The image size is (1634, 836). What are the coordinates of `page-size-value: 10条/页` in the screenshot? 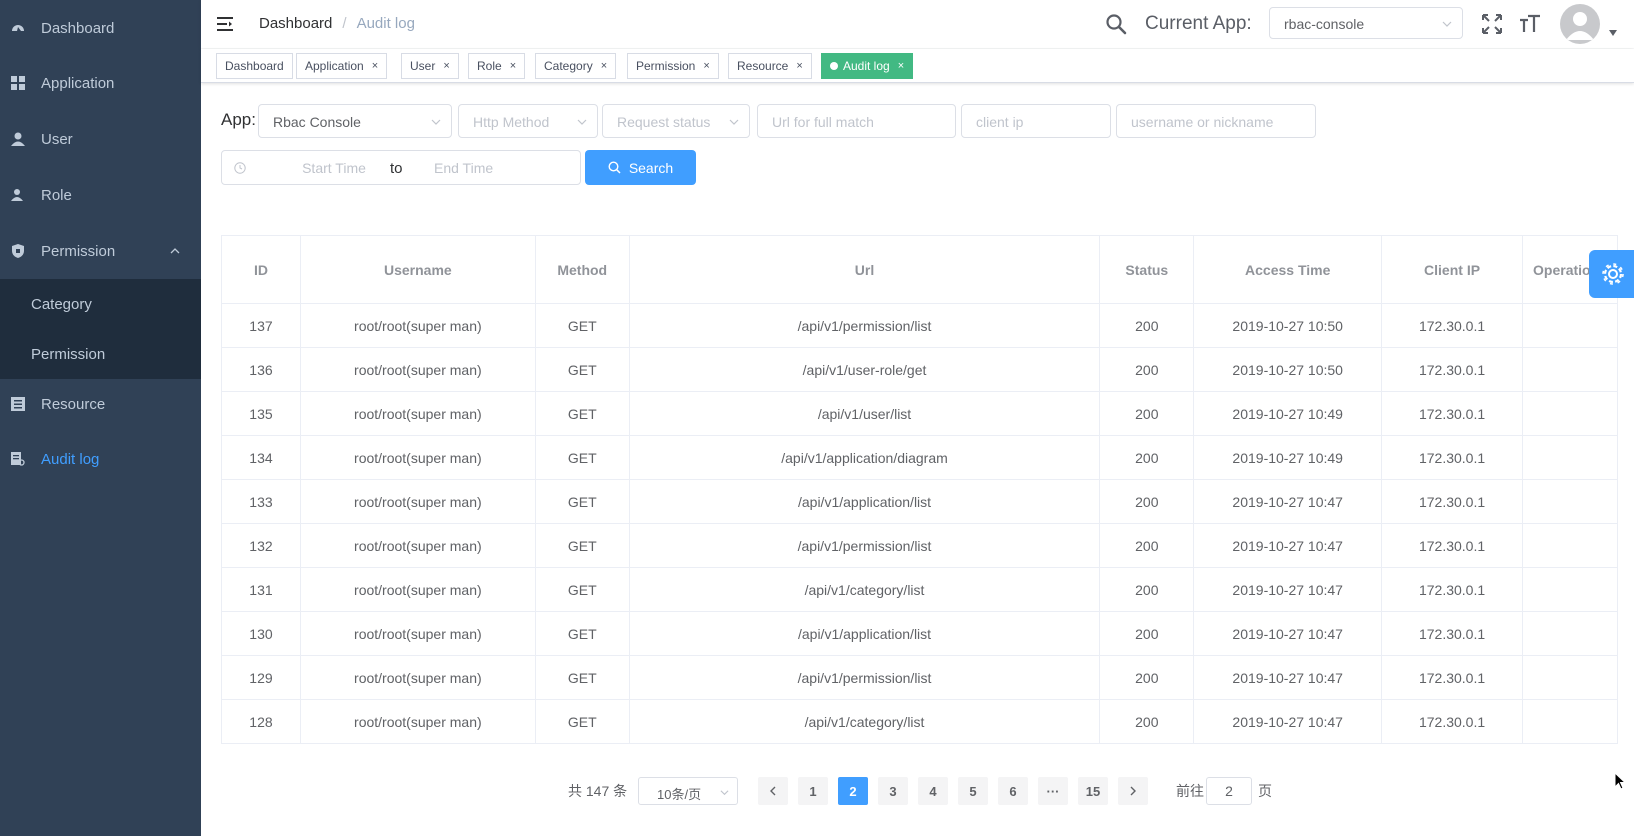 It's located at (679, 794).